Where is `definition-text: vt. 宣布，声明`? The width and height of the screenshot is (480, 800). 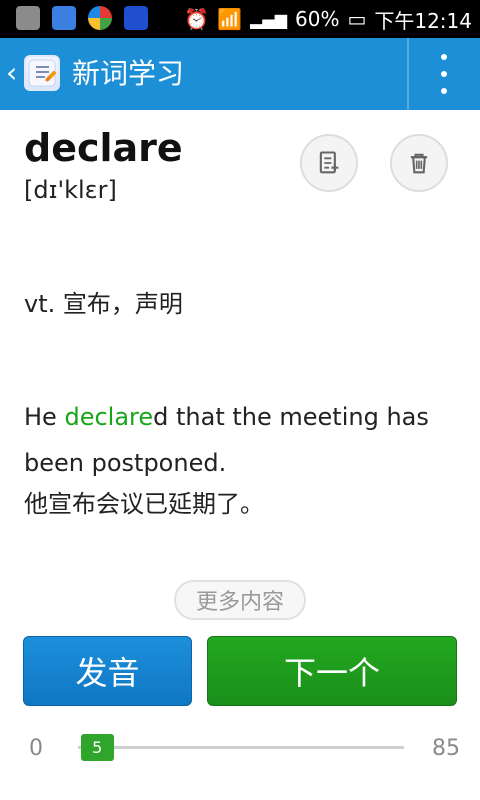 definition-text: vt. 宣布，声明 is located at coordinates (103, 304).